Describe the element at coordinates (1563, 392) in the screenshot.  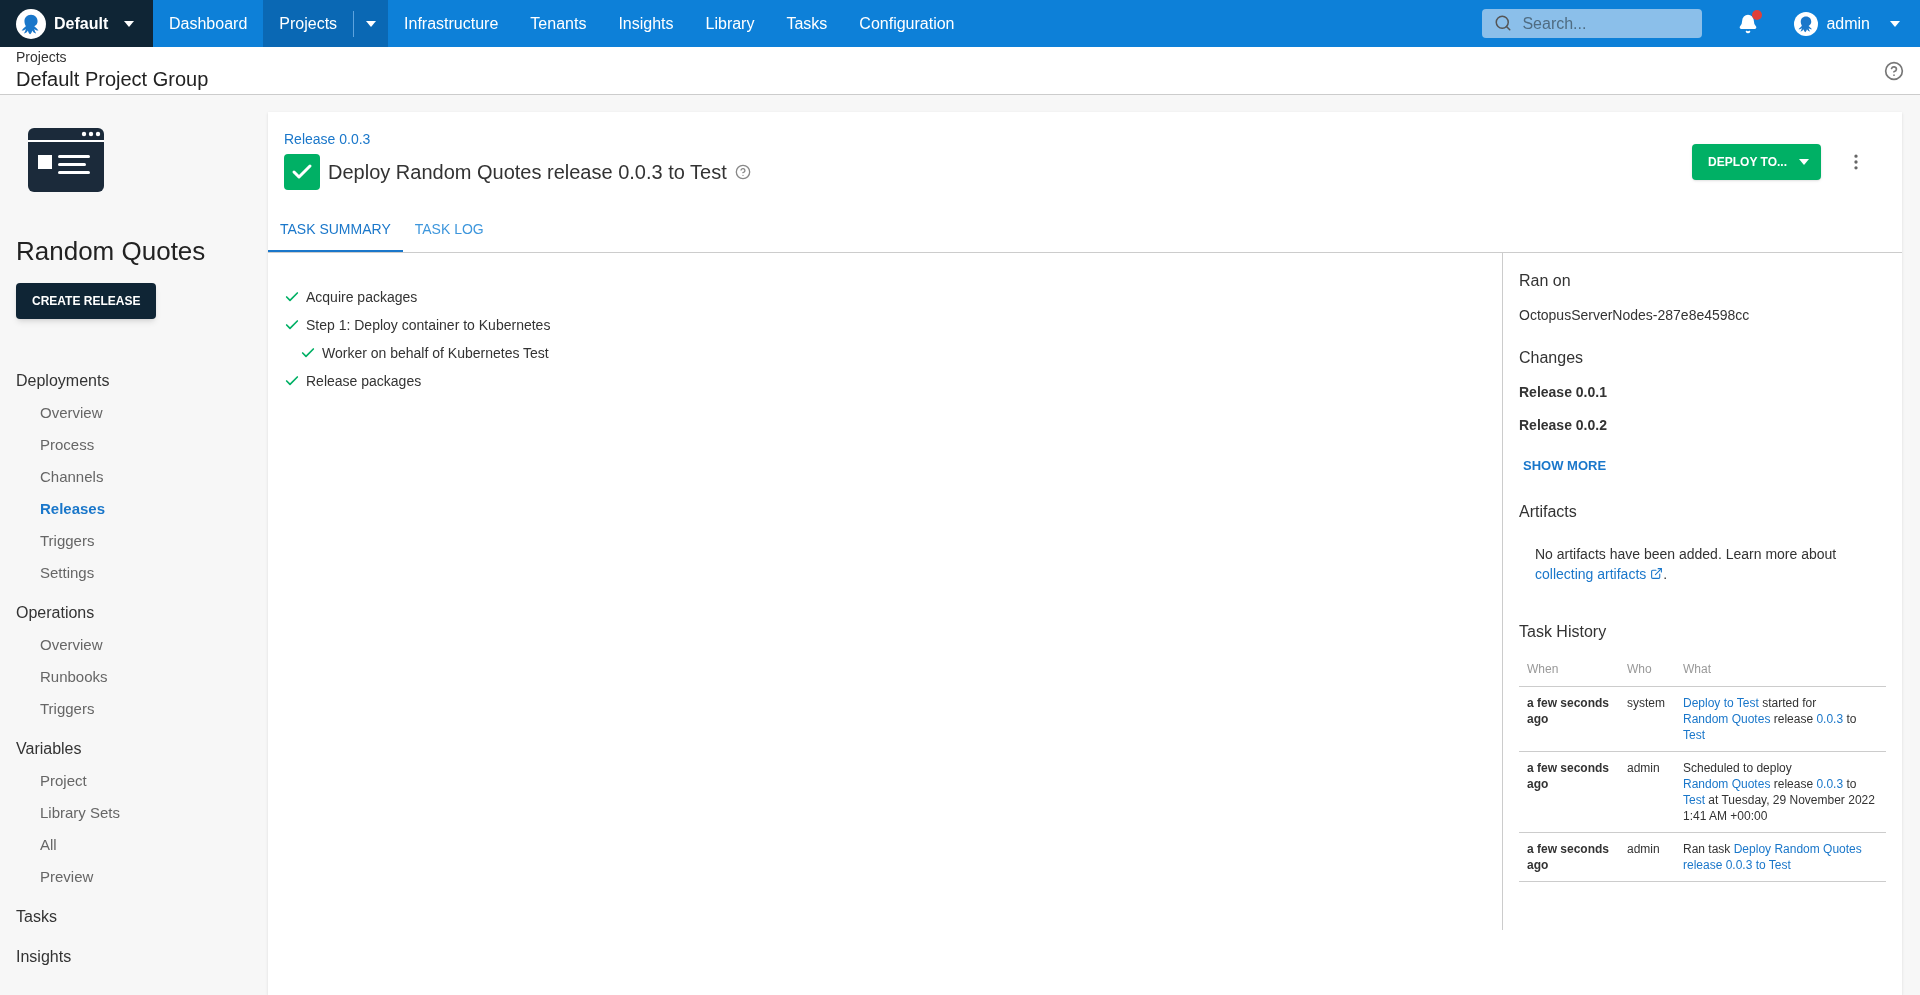
I see `change-release: Release 0.0.1` at that location.